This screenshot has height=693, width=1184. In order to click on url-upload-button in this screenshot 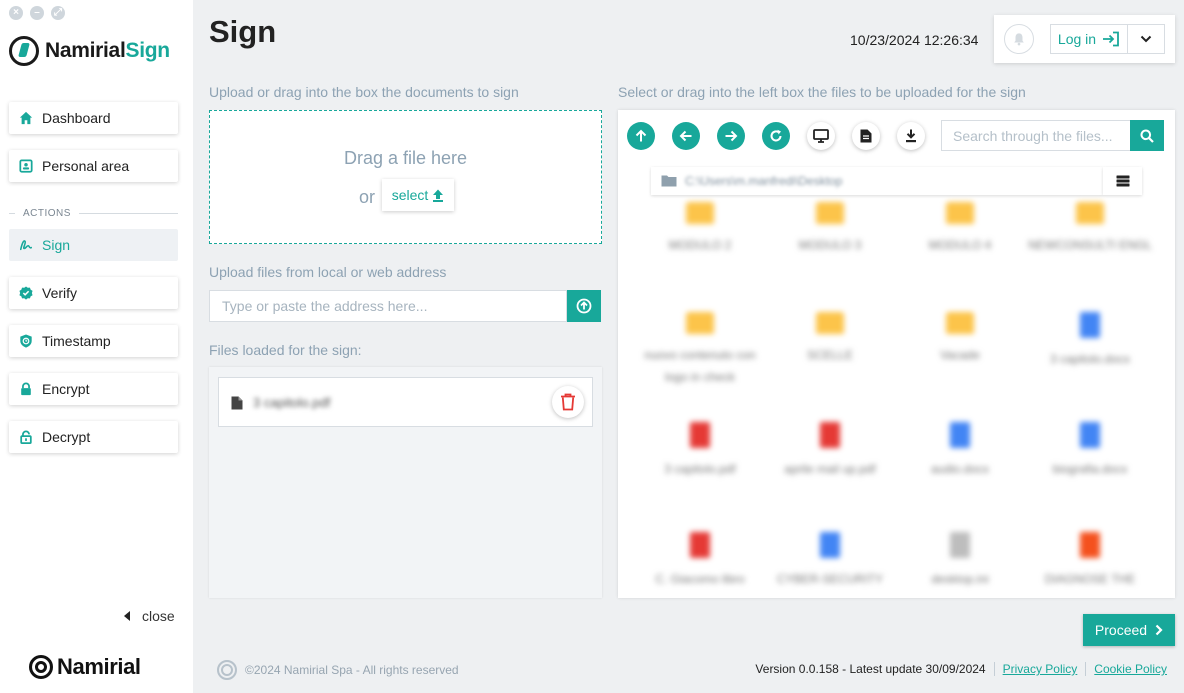, I will do `click(584, 306)`.